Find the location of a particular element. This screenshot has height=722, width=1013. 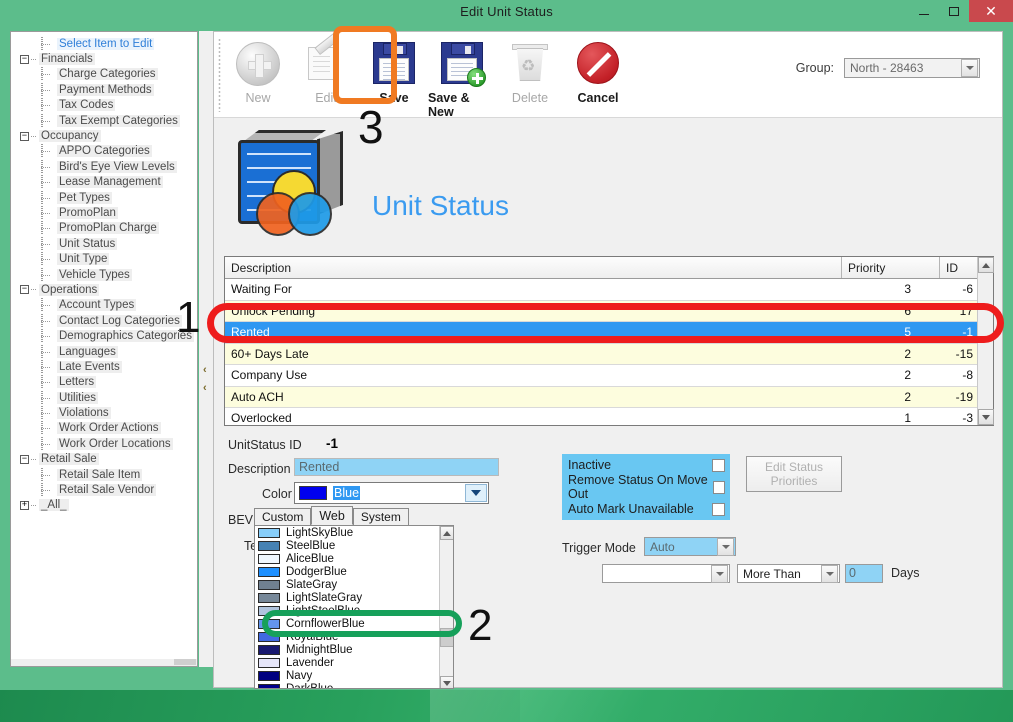

sidebar-item-contact-log-categories: Contact Log Categories is located at coordinates (105, 320).